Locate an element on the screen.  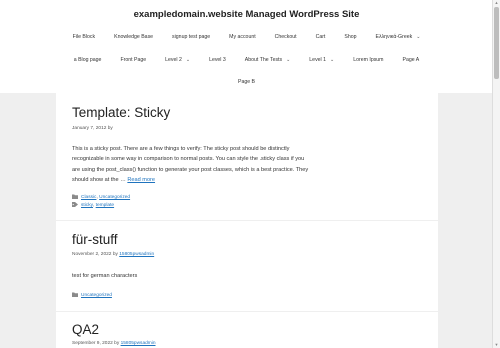
post-categories: Uncategorized is located at coordinates (92, 295).